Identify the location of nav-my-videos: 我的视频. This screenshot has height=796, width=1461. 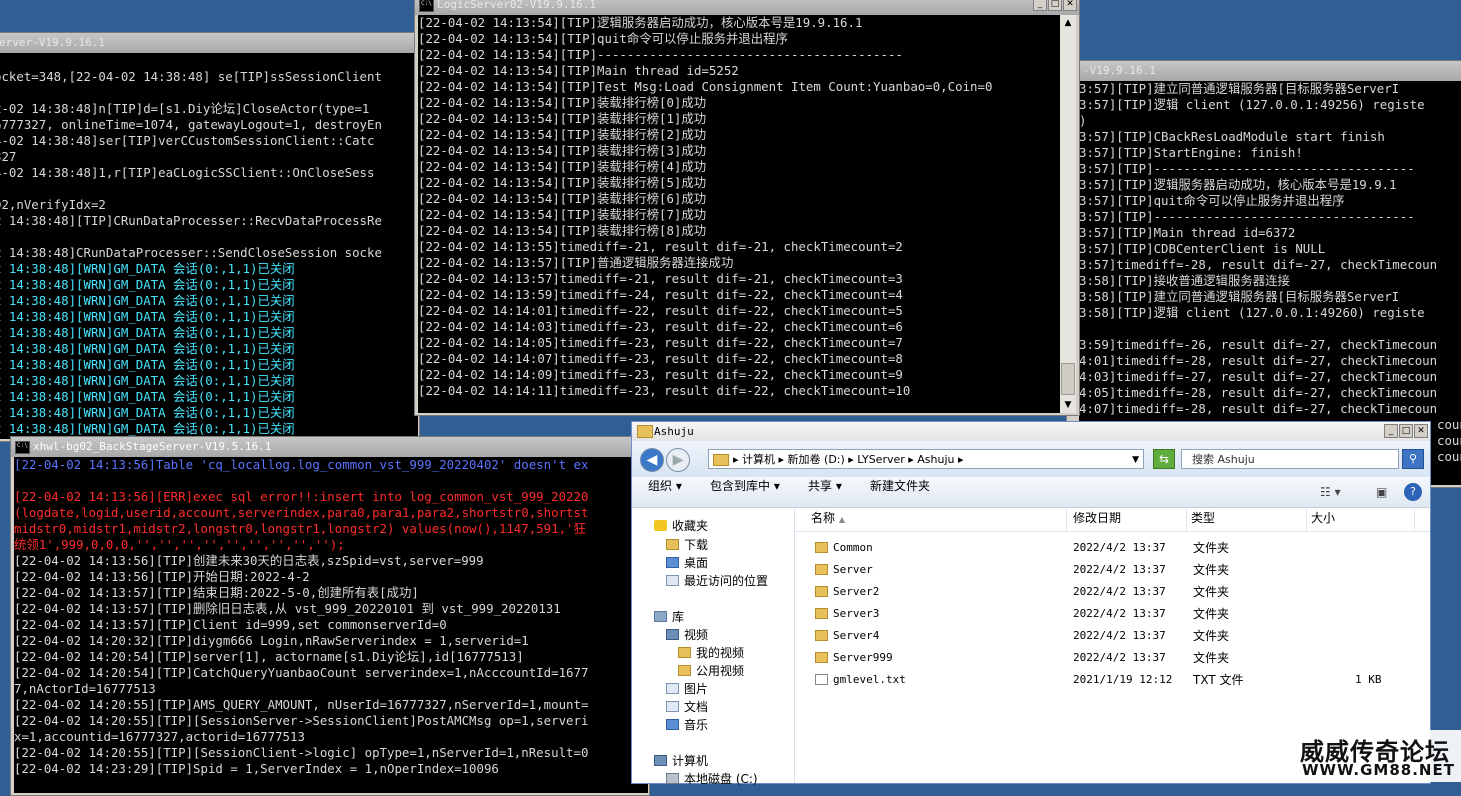
(711, 653).